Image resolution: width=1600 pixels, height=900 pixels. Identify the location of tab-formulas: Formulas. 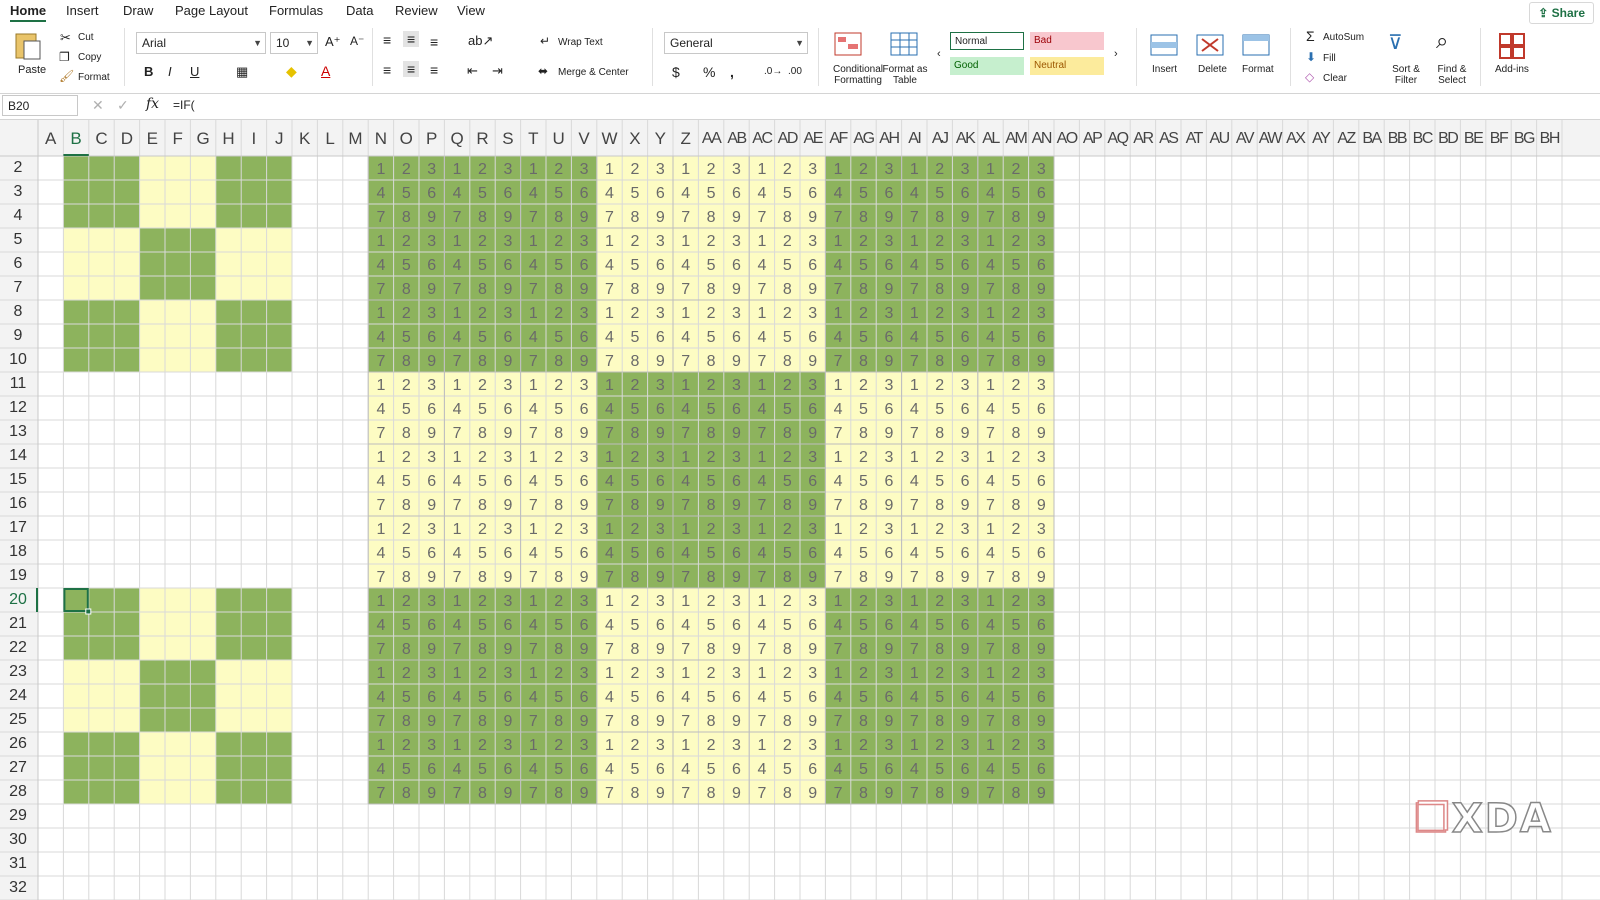
(296, 10).